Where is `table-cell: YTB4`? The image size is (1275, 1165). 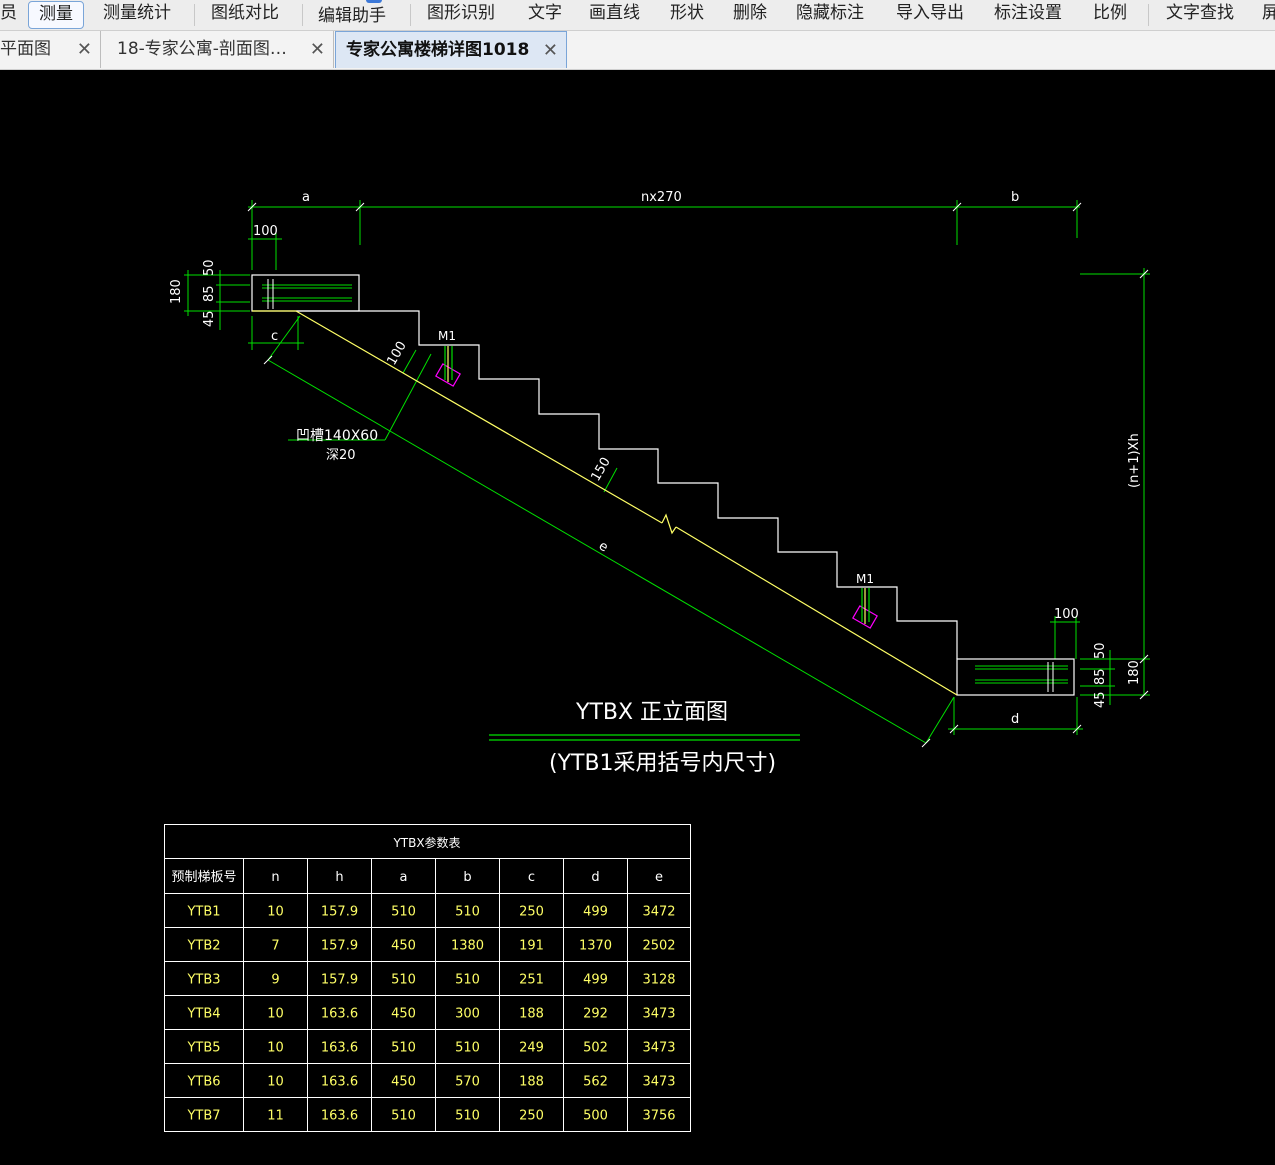
table-cell: YTB4 is located at coordinates (203, 1014).